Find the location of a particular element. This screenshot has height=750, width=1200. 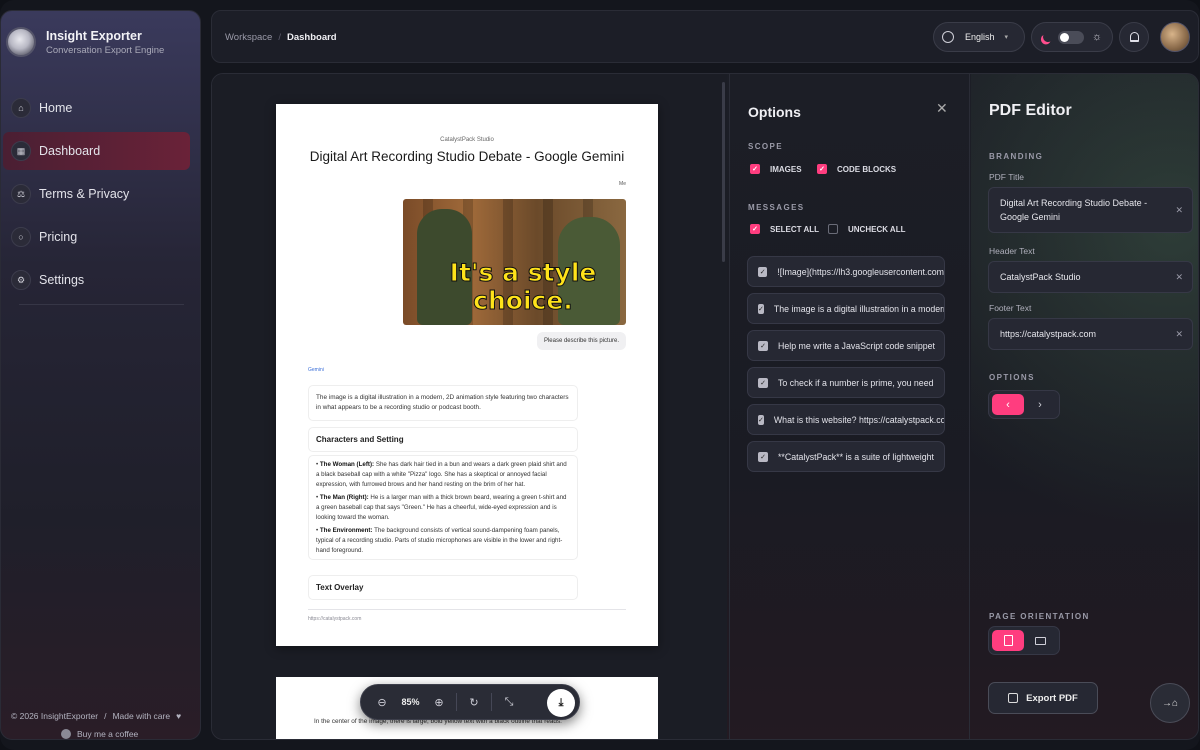

circle-icon: ○ is located at coordinates (21, 237).